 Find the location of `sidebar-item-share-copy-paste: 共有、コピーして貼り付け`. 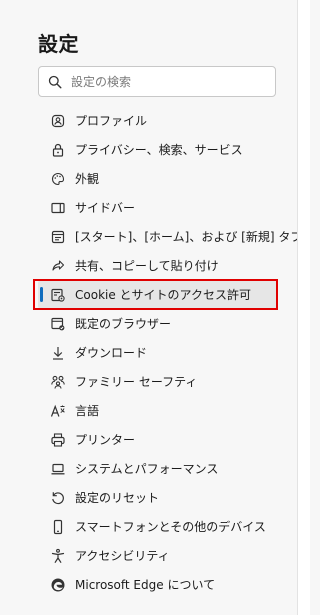

sidebar-item-share-copy-paste: 共有、コピーして貼り付け is located at coordinates (158, 265).